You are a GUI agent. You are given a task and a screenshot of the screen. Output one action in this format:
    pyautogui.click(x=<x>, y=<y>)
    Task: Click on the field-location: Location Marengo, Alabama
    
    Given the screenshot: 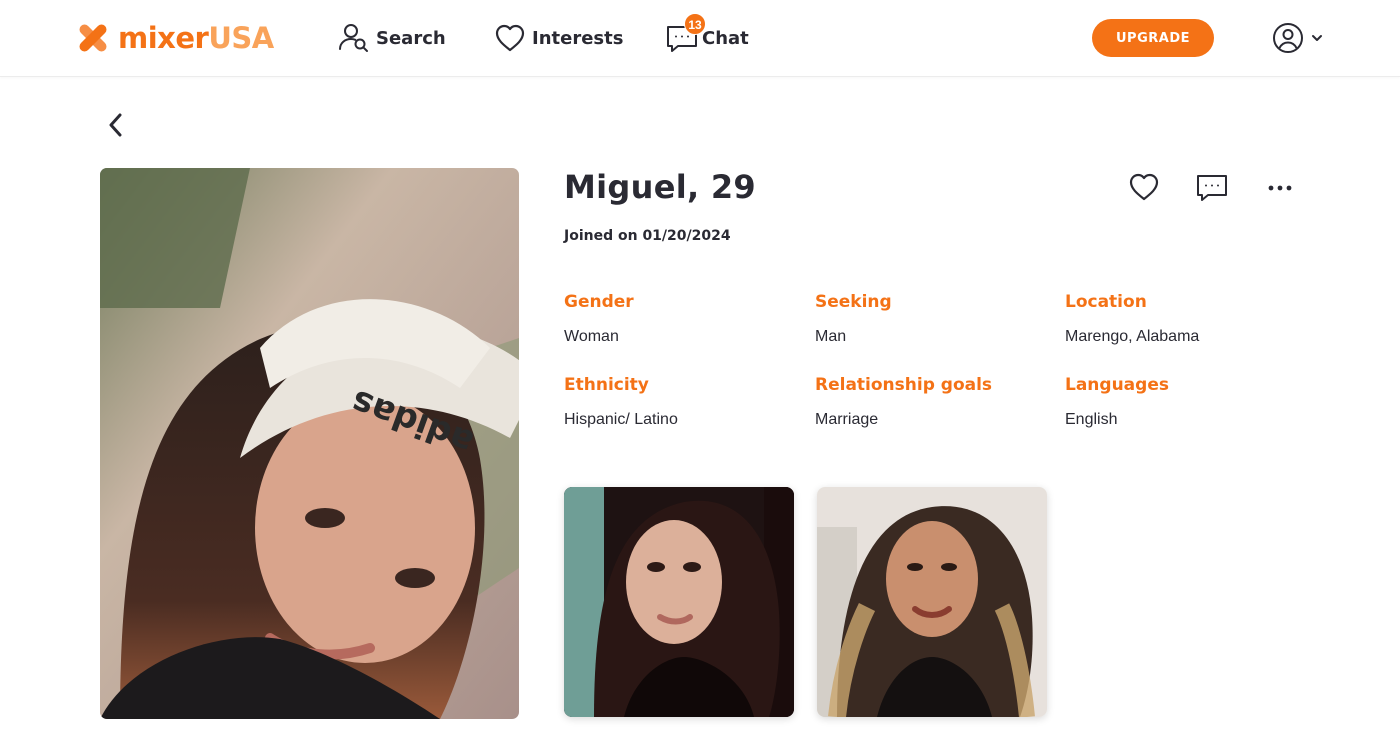 What is the action you would take?
    pyautogui.click(x=1132, y=319)
    